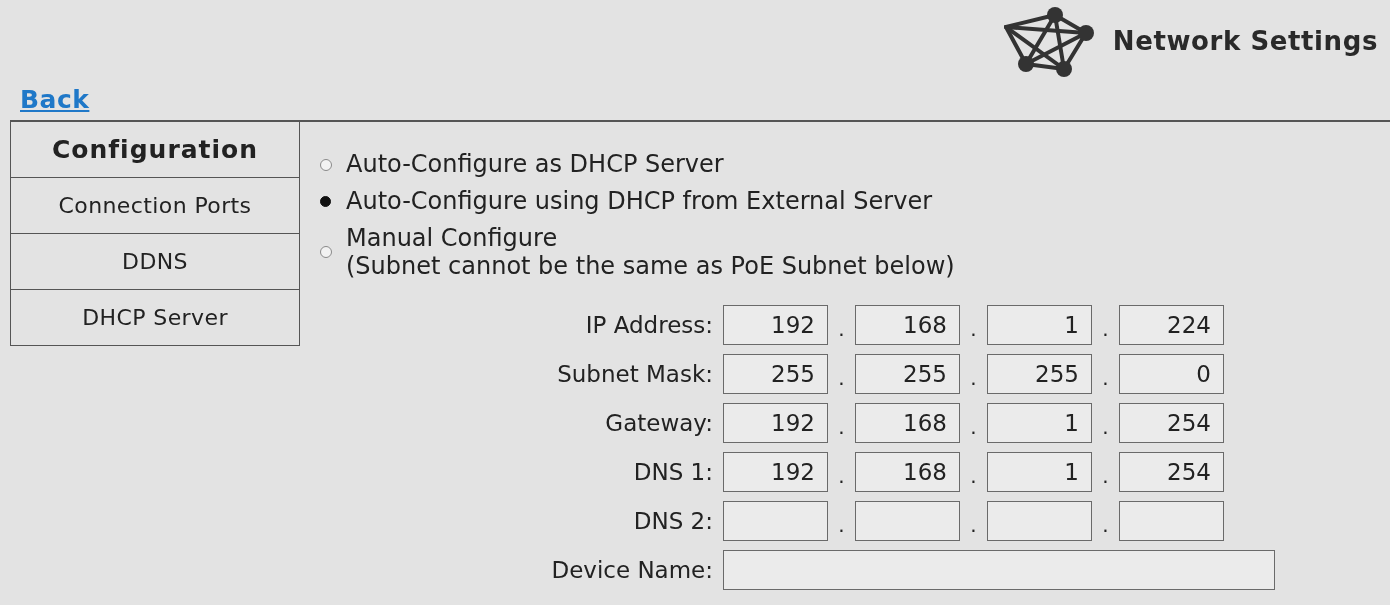 This screenshot has width=1390, height=605. Describe the element at coordinates (155, 206) in the screenshot. I see `tab: Connection Ports` at that location.